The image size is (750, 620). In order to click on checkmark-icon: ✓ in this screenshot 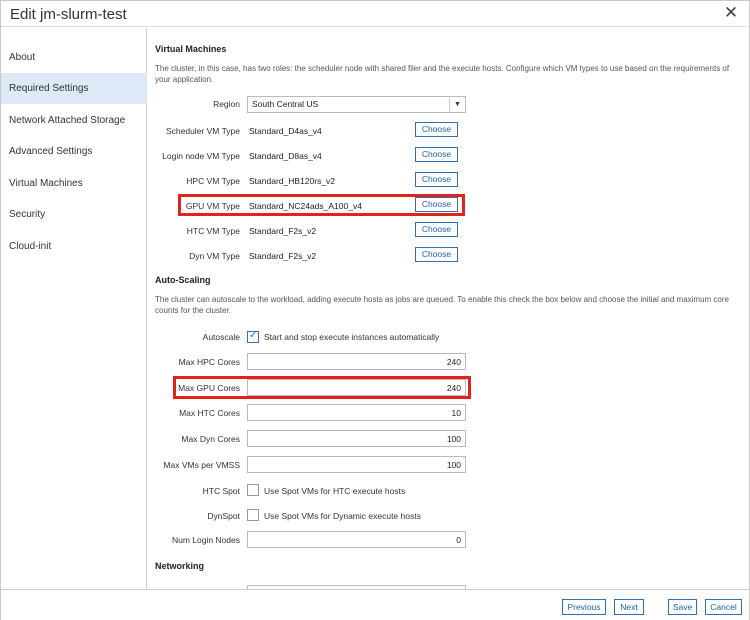, I will do `click(253, 335)`.